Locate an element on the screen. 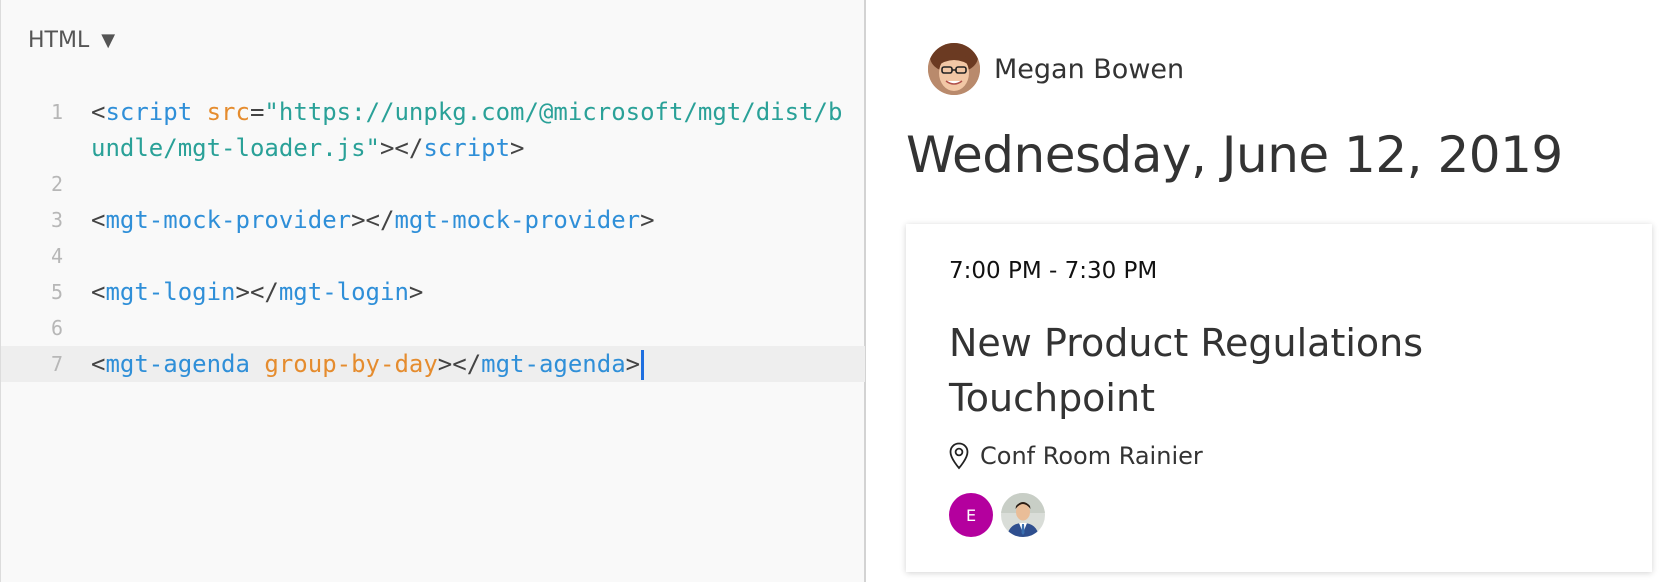 This screenshot has height=582, width=1672. code-attribute-name: src is located at coordinates (228, 112).